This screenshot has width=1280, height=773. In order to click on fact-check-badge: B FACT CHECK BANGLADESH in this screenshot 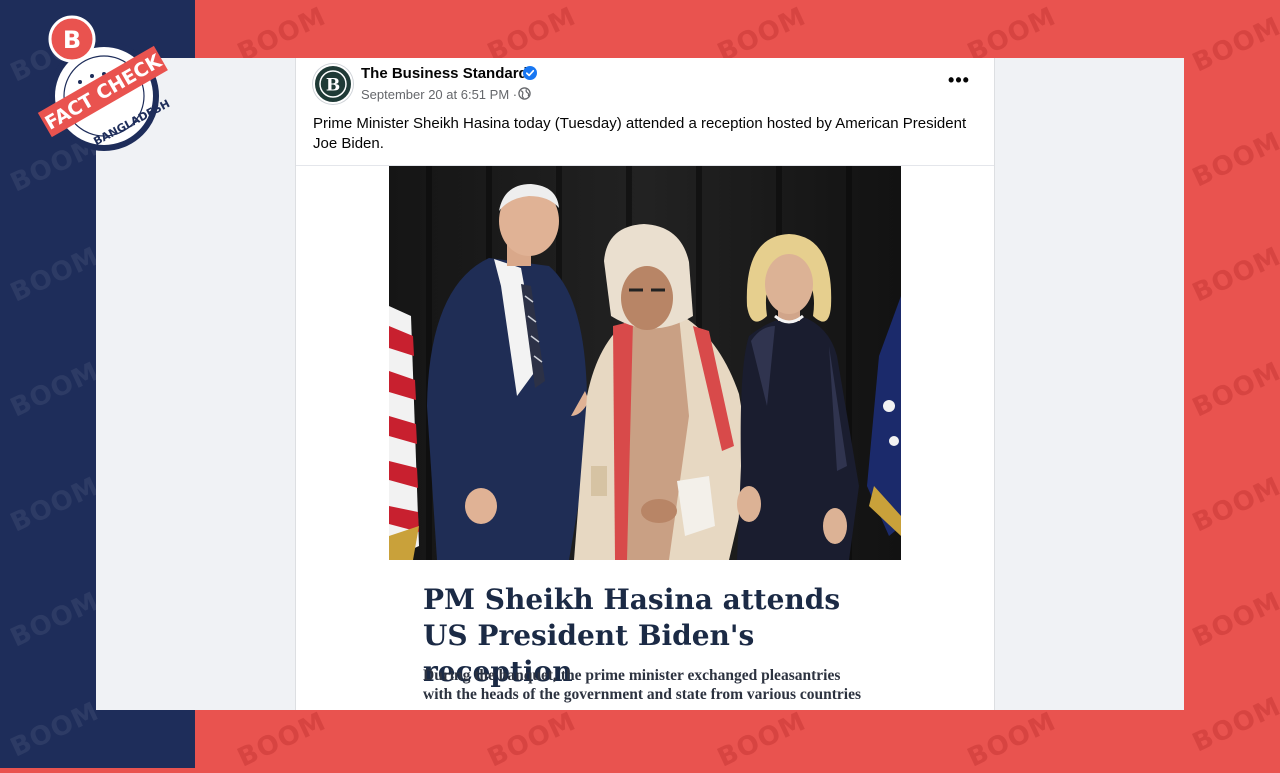, I will do `click(97, 86)`.